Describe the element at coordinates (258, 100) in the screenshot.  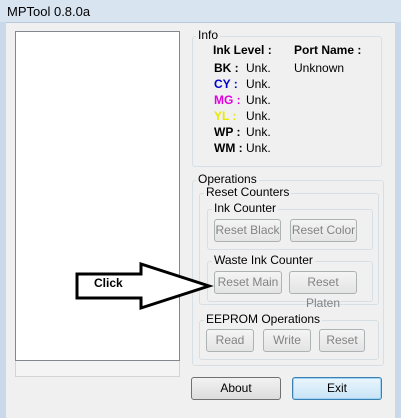
I see `ink-value-mg: Unk.` at that location.